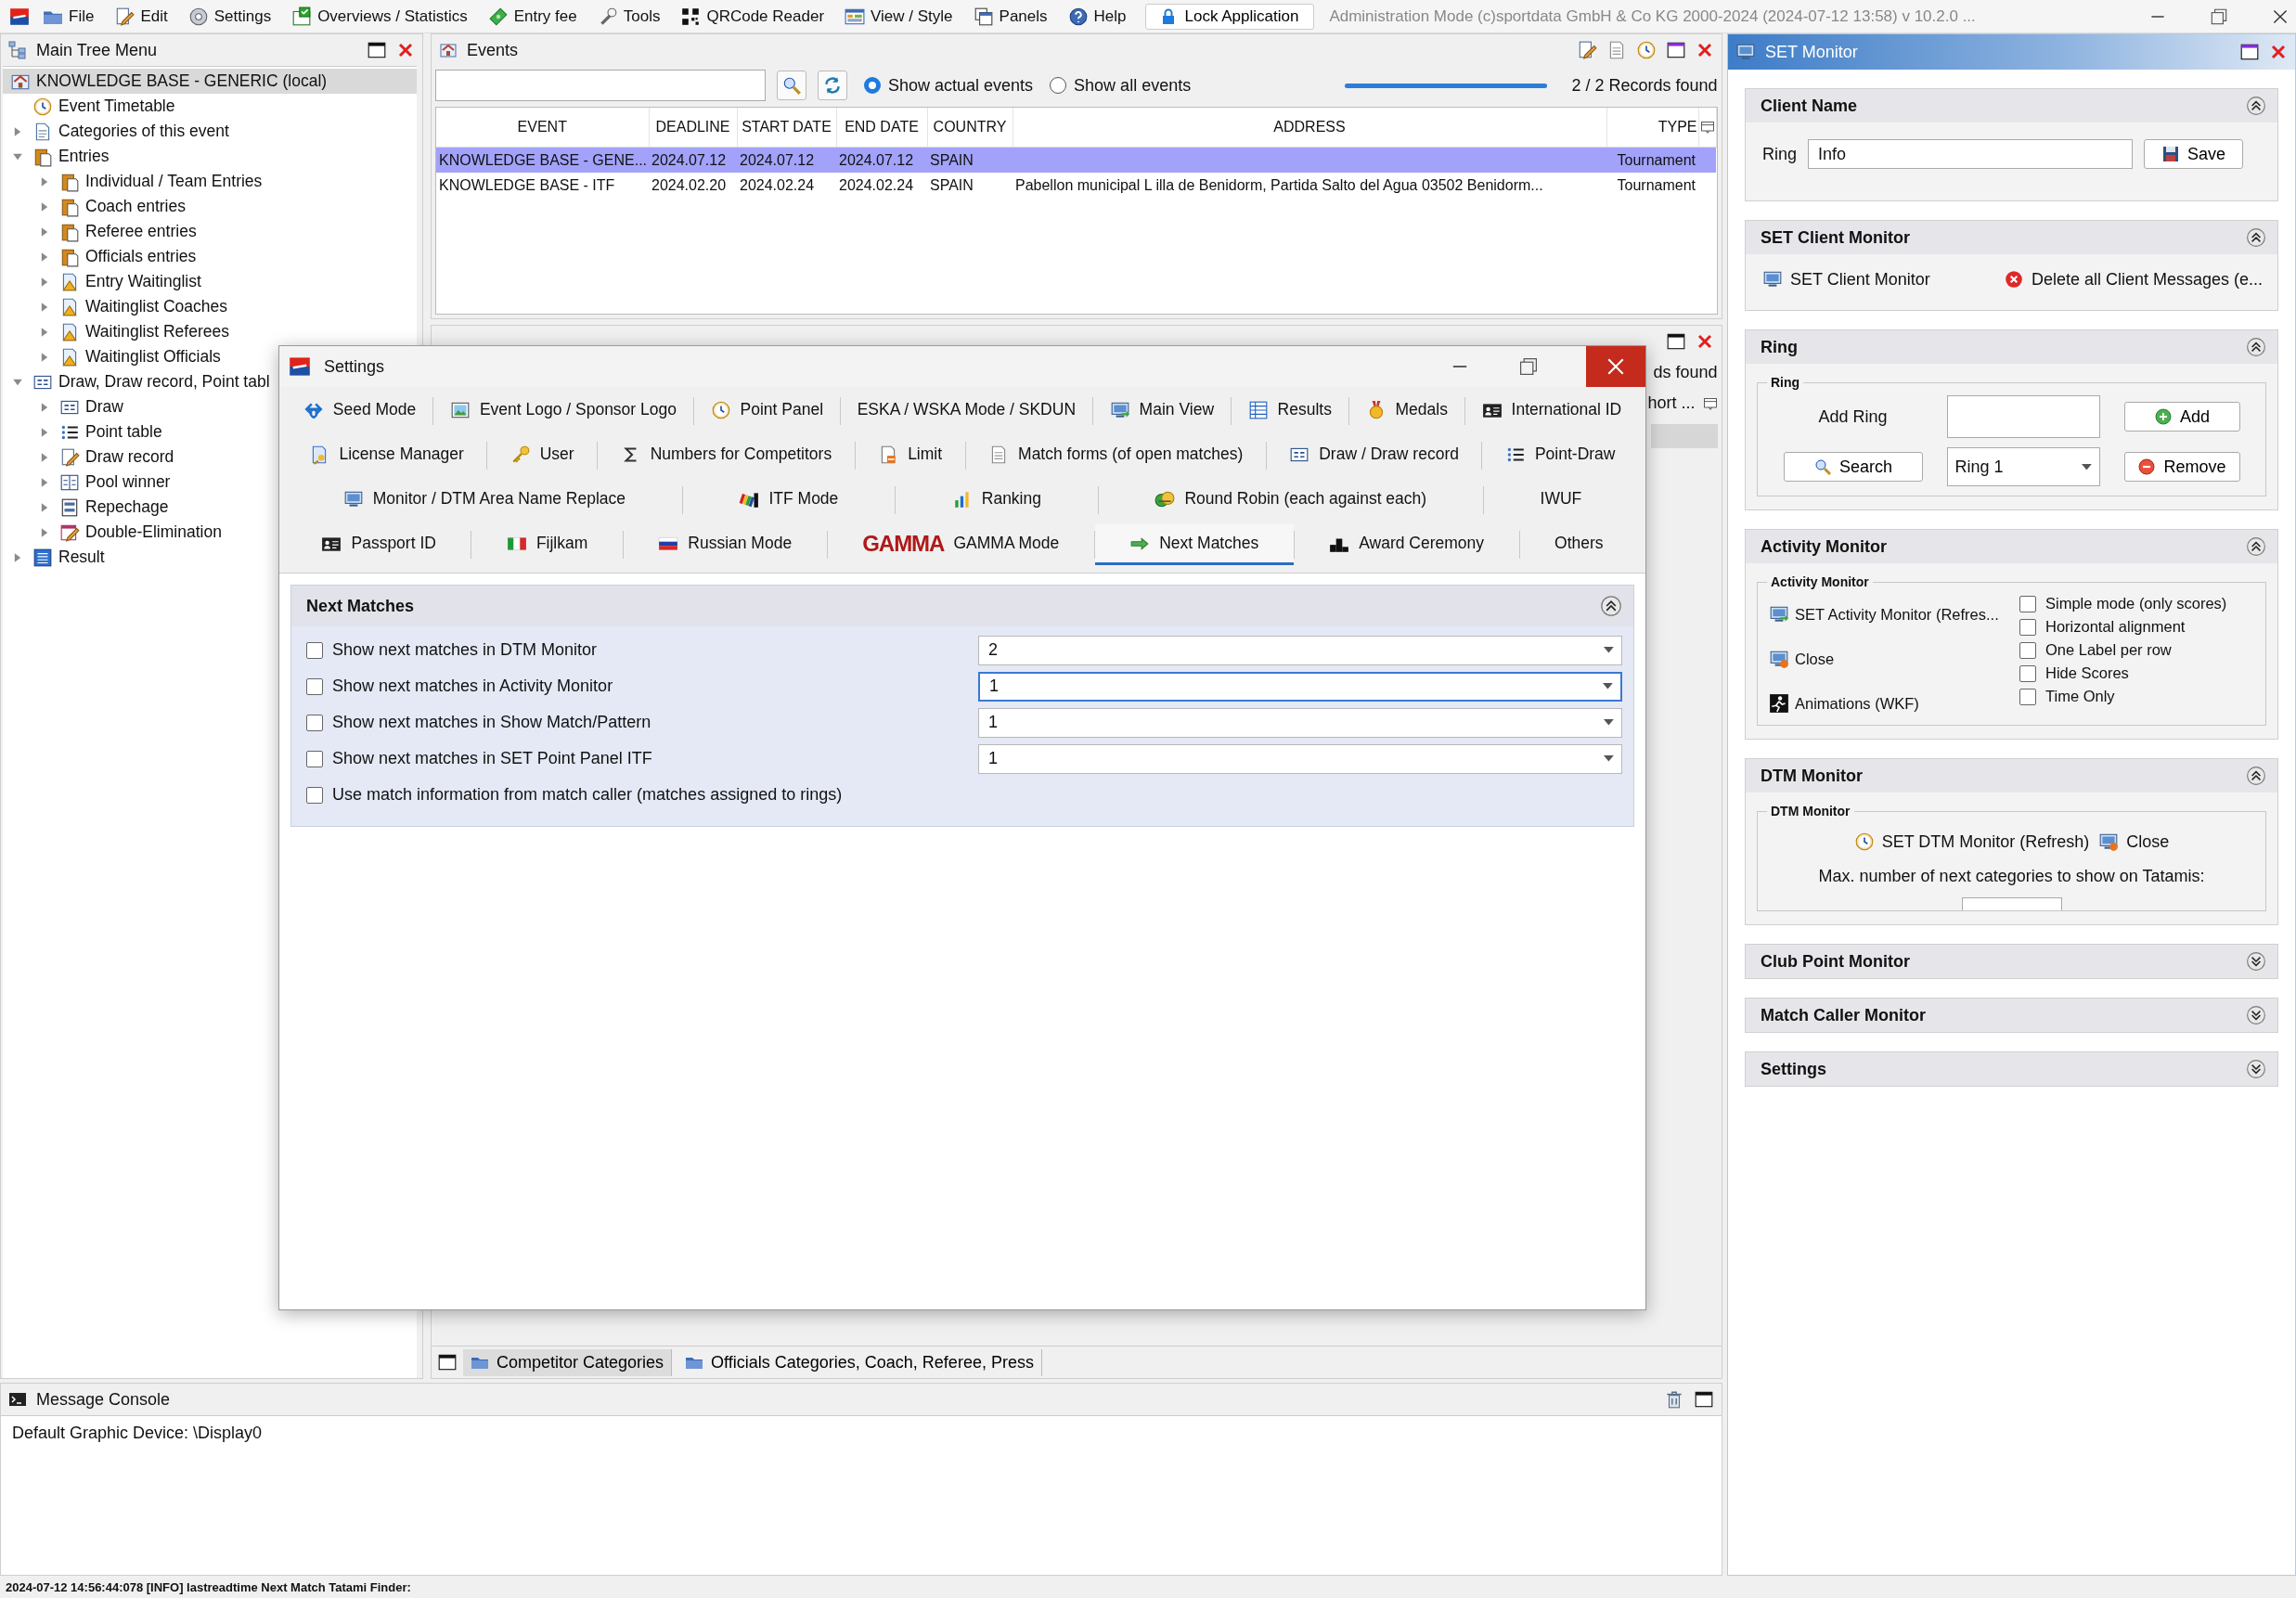  I want to click on tree-item: Entry Waitinglist, so click(210, 282).